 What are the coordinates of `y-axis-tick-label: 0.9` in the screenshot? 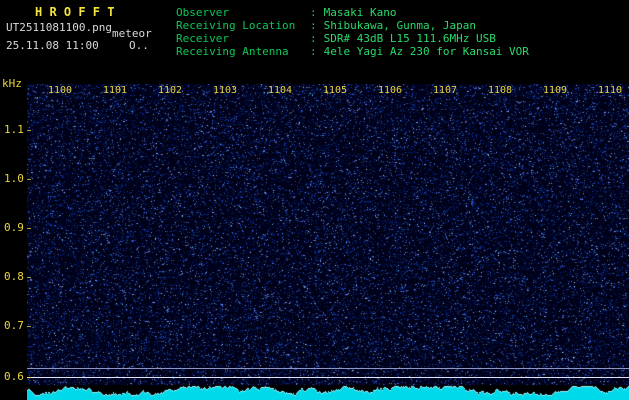 It's located at (14, 227).